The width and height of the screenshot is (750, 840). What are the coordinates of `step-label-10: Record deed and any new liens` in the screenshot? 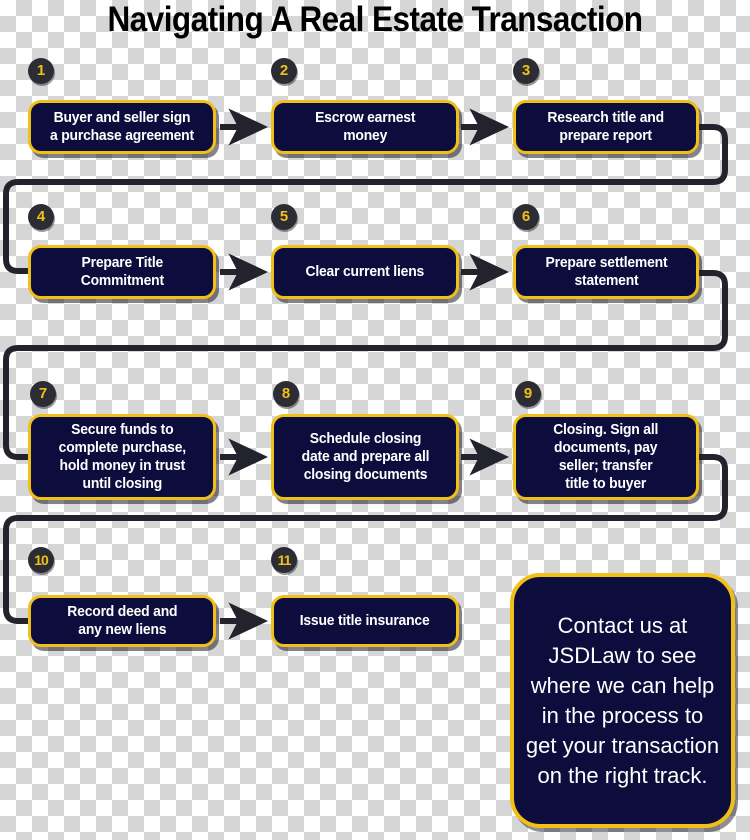 It's located at (122, 621).